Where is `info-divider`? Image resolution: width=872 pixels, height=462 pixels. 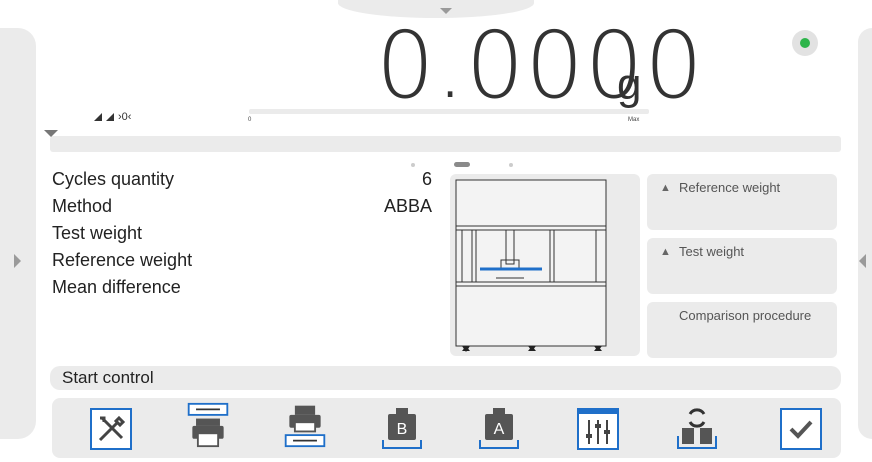 info-divider is located at coordinates (445, 144).